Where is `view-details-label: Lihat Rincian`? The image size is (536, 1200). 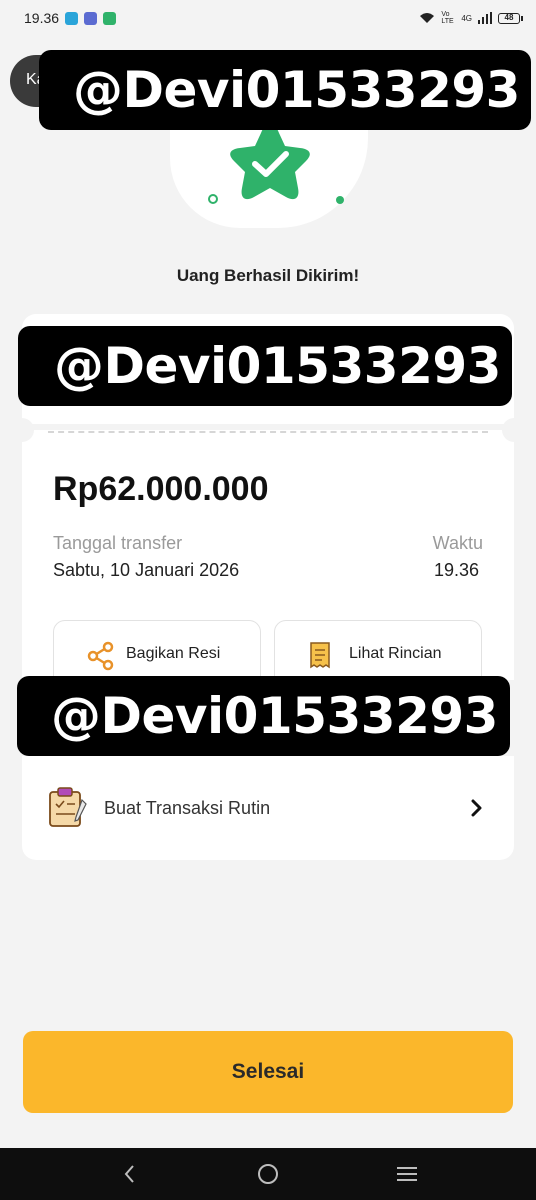 view-details-label: Lihat Rincian is located at coordinates (395, 653).